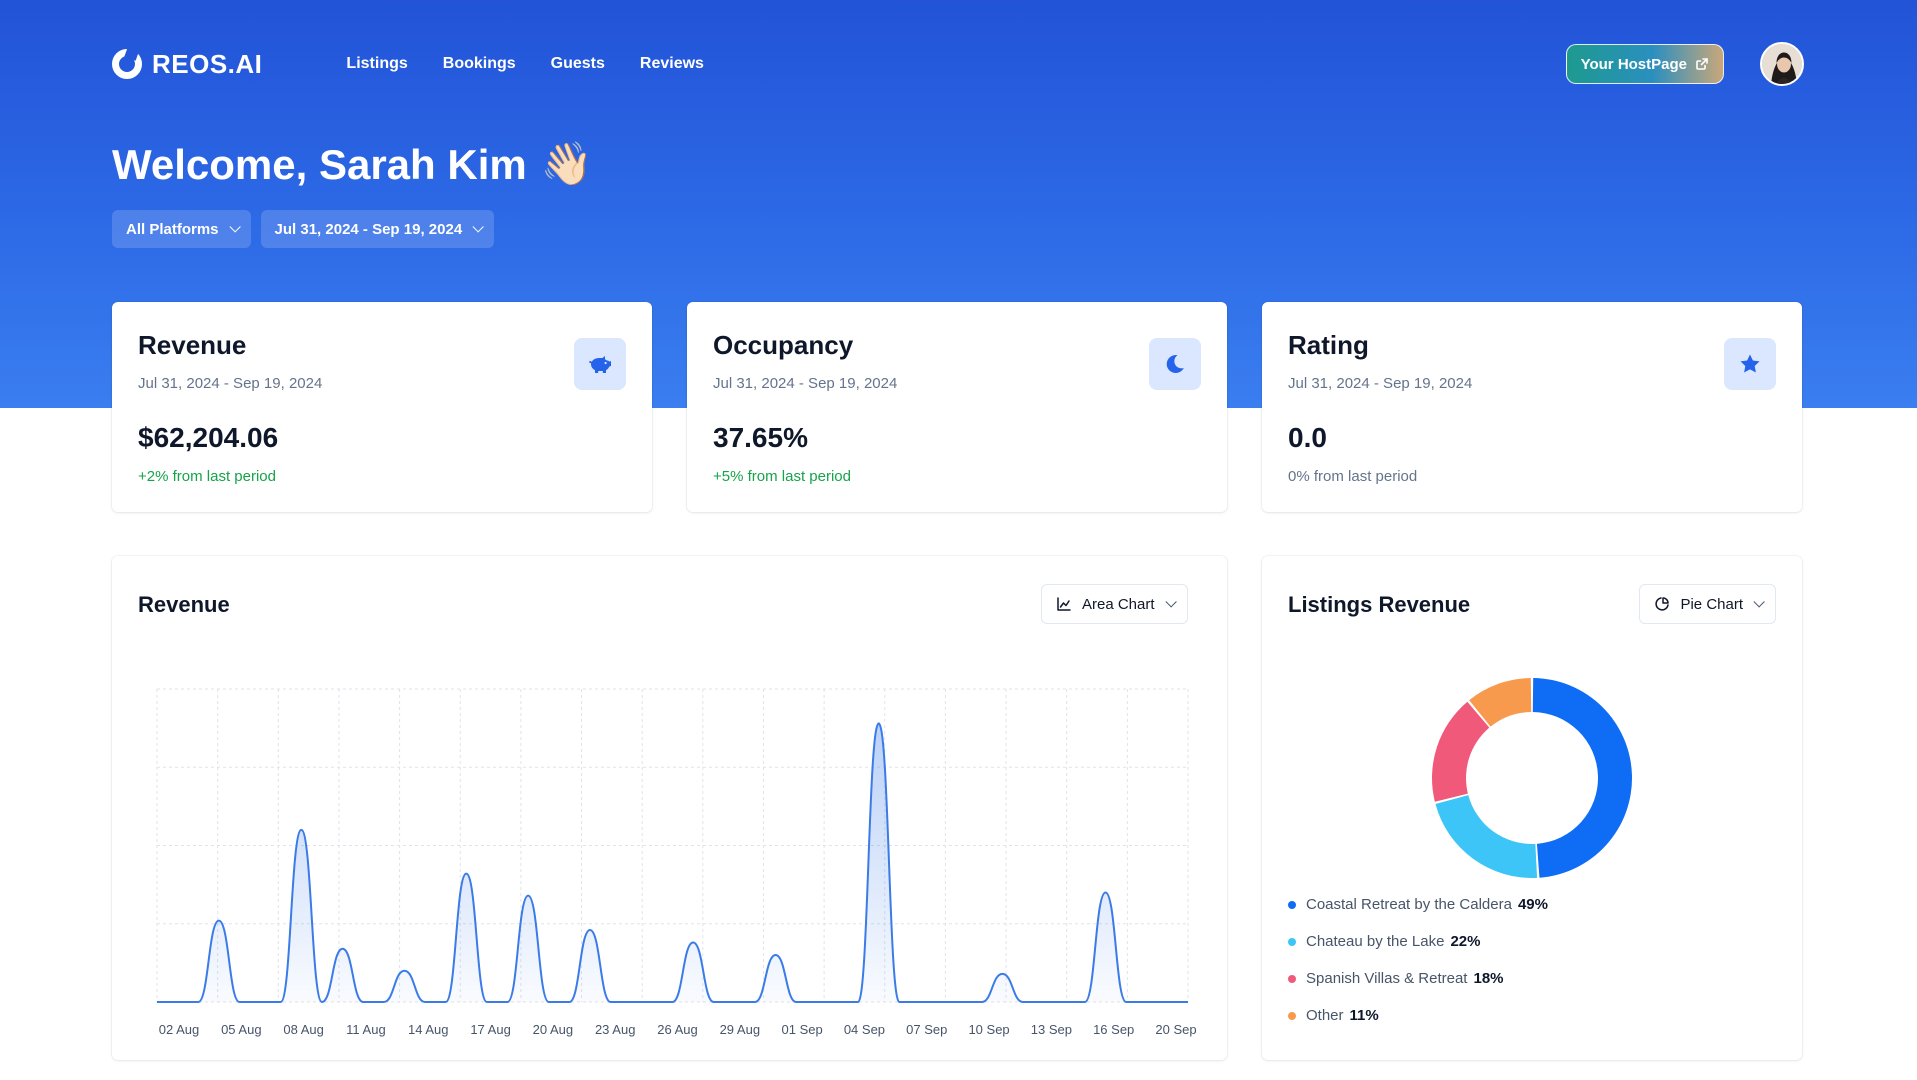  I want to click on pie-chart-type-select: Pie Chart, so click(1707, 604).